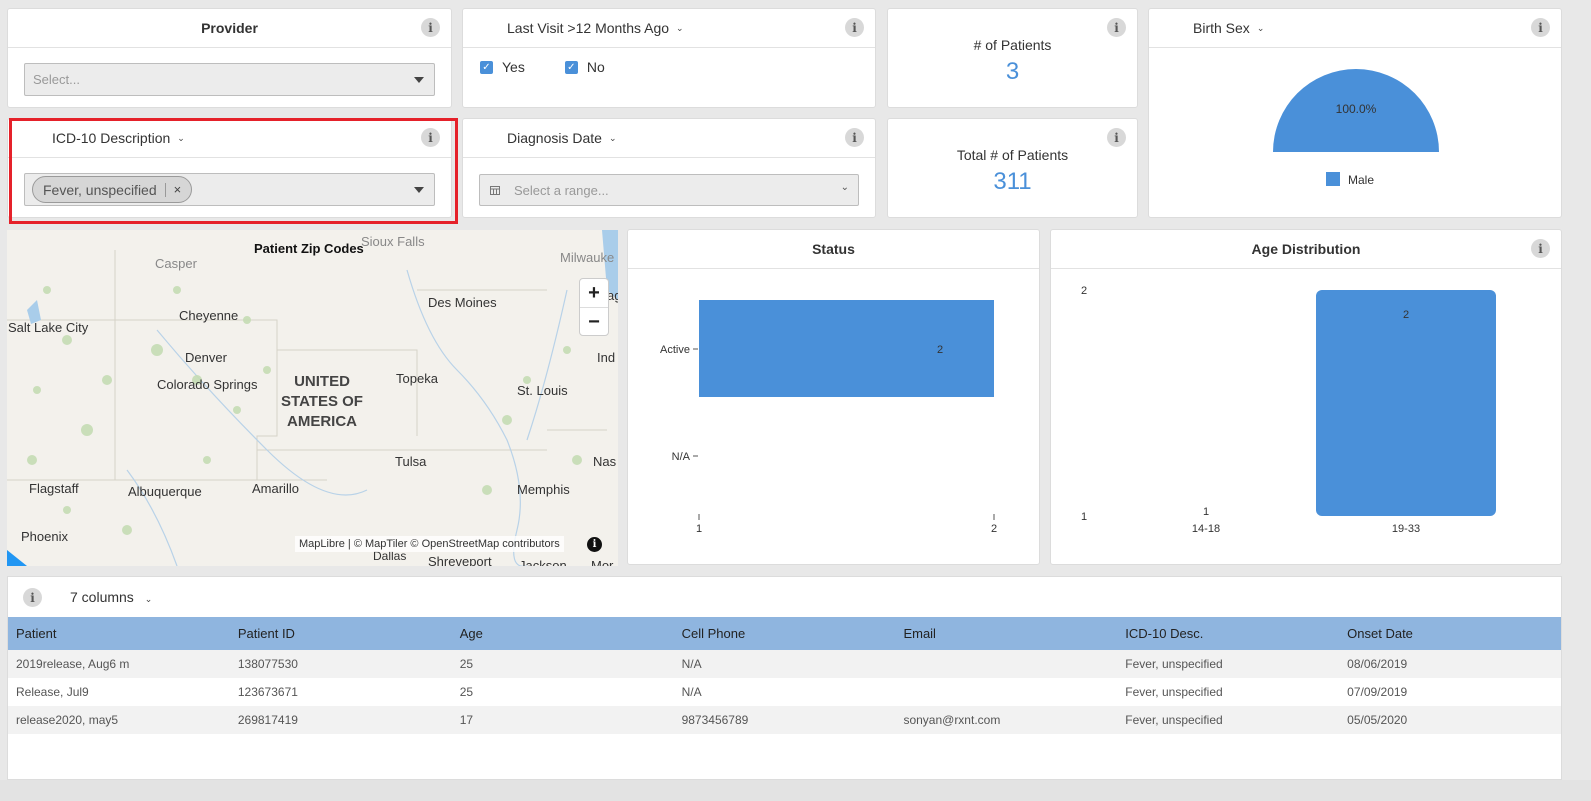 This screenshot has width=1591, height=801. What do you see at coordinates (715, 720) in the screenshot?
I see `table-cell: 9873456789` at bounding box center [715, 720].